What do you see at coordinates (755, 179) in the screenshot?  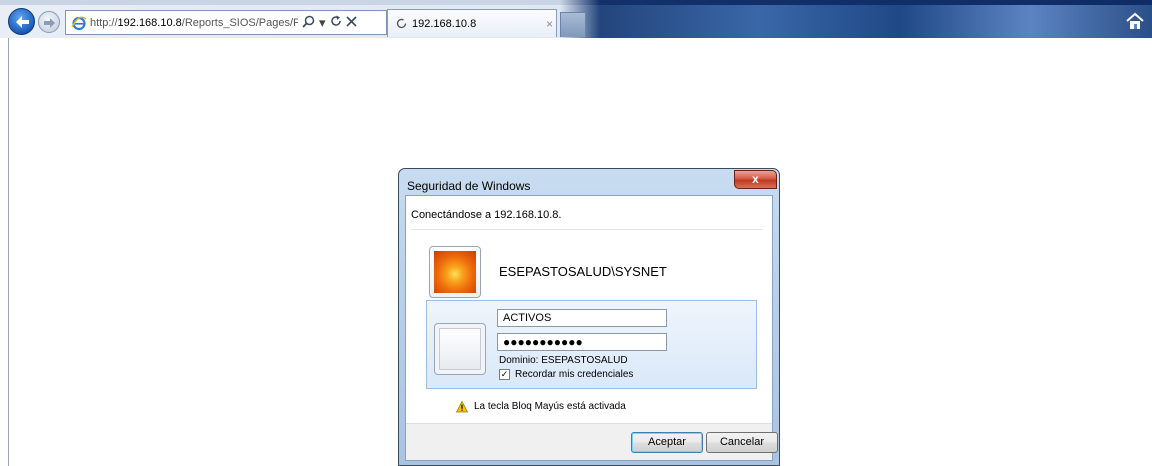 I see `dialog-close-button: x` at bounding box center [755, 179].